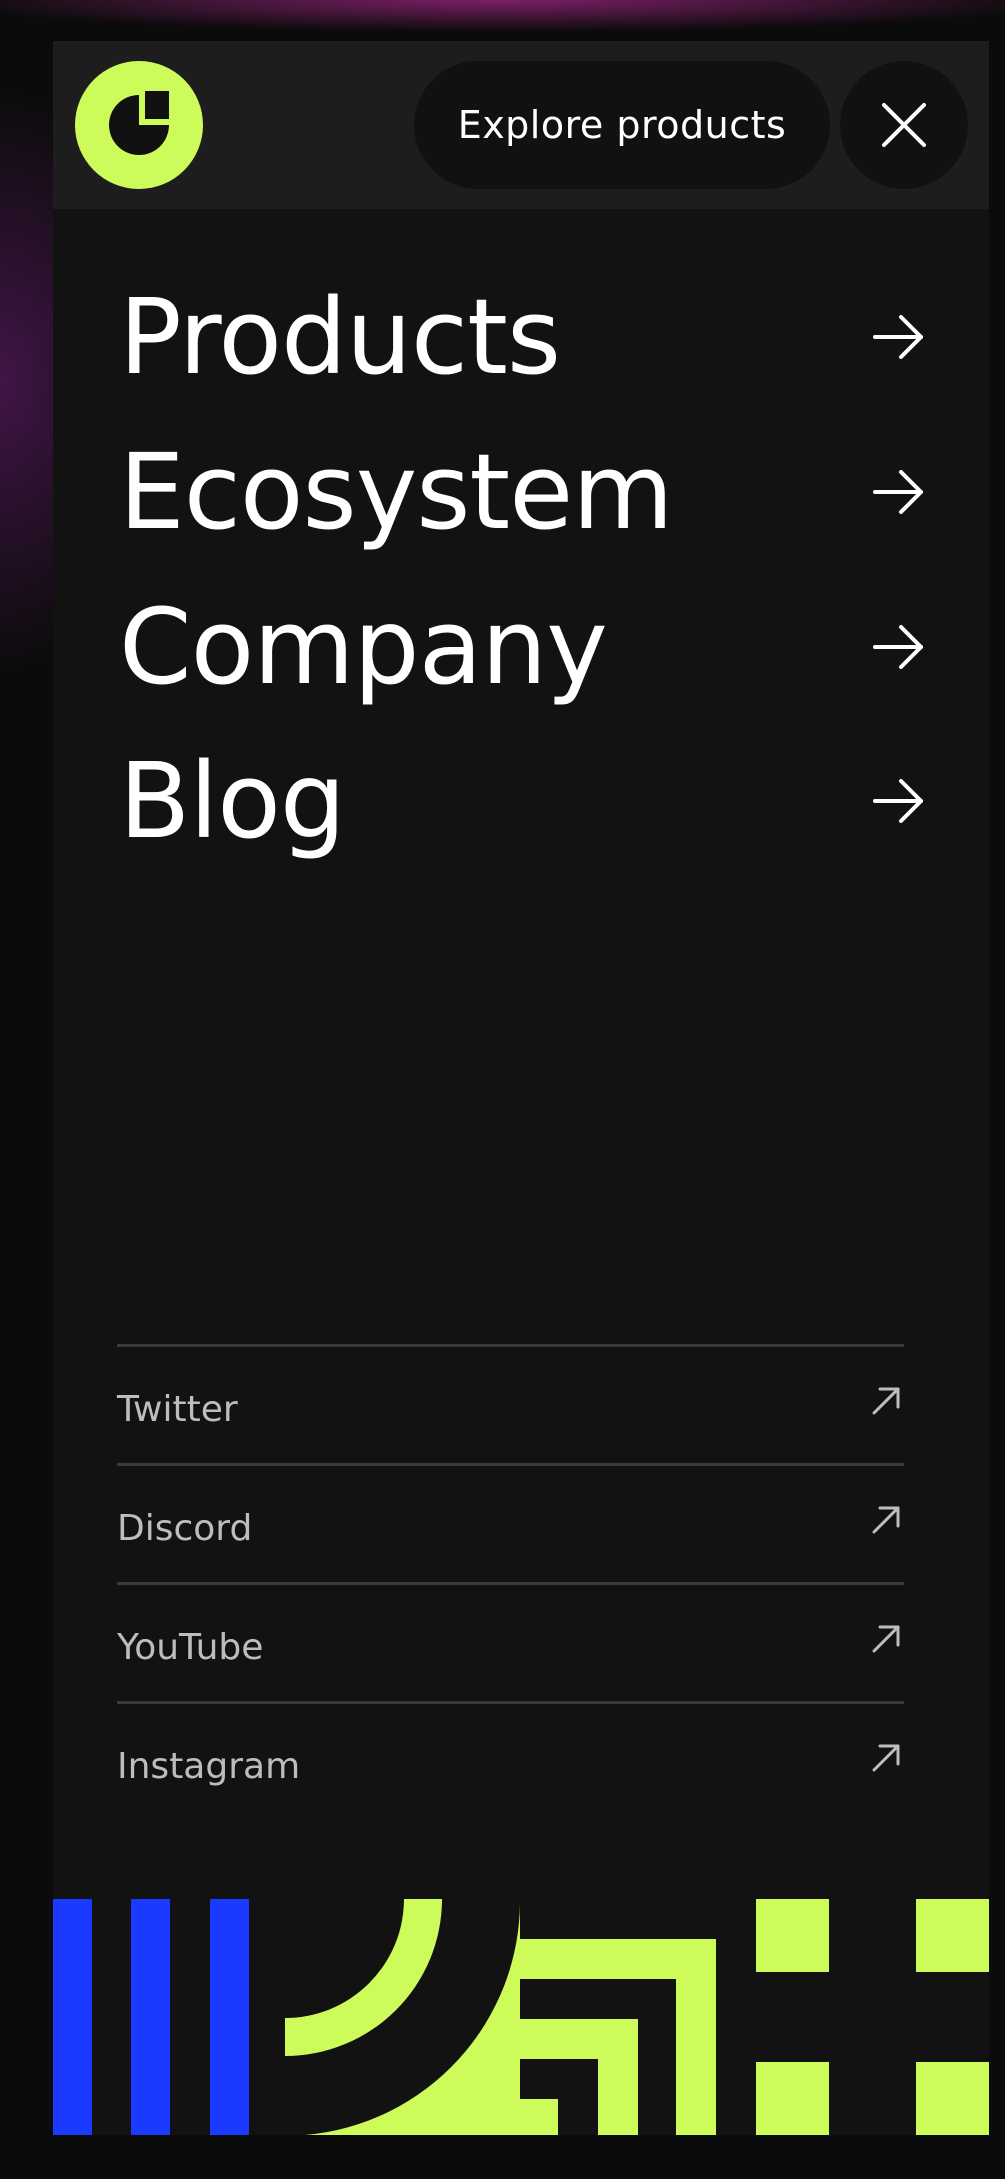  Describe the element at coordinates (139, 125) in the screenshot. I see `brand-logo-icon` at that location.